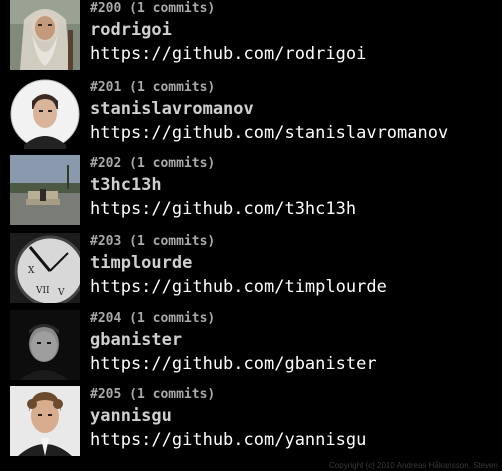 The height and width of the screenshot is (471, 502). I want to click on contributor-username: rodrigoi, so click(131, 30).